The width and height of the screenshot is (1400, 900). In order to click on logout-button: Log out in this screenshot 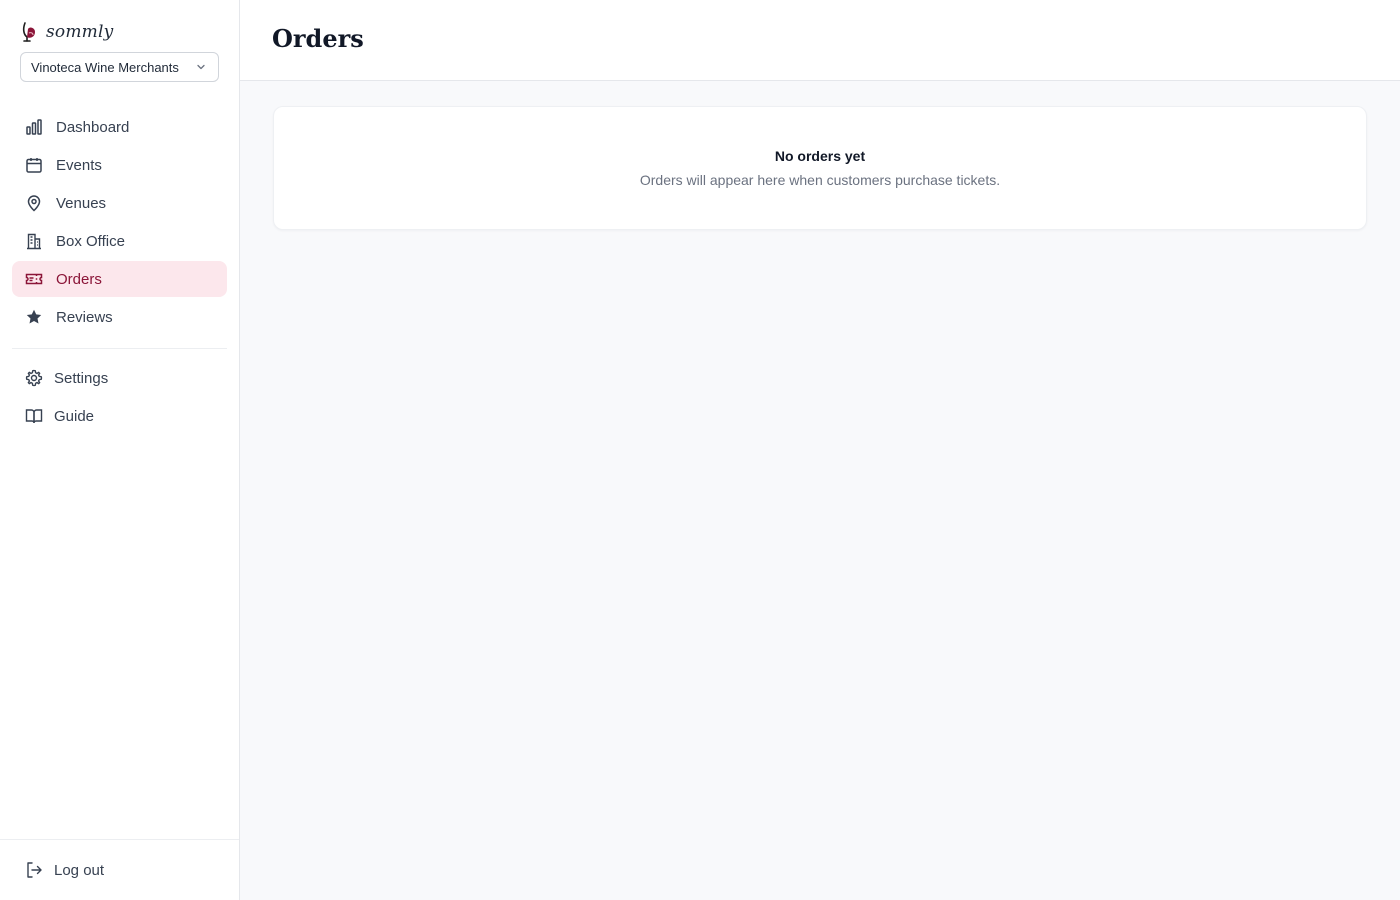, I will do `click(119, 870)`.